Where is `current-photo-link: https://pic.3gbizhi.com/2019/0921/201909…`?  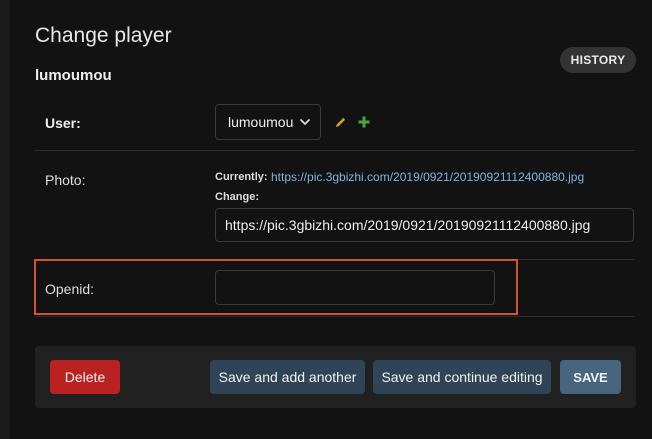 current-photo-link: https://pic.3gbizhi.com/2019/0921/201909… is located at coordinates (427, 177).